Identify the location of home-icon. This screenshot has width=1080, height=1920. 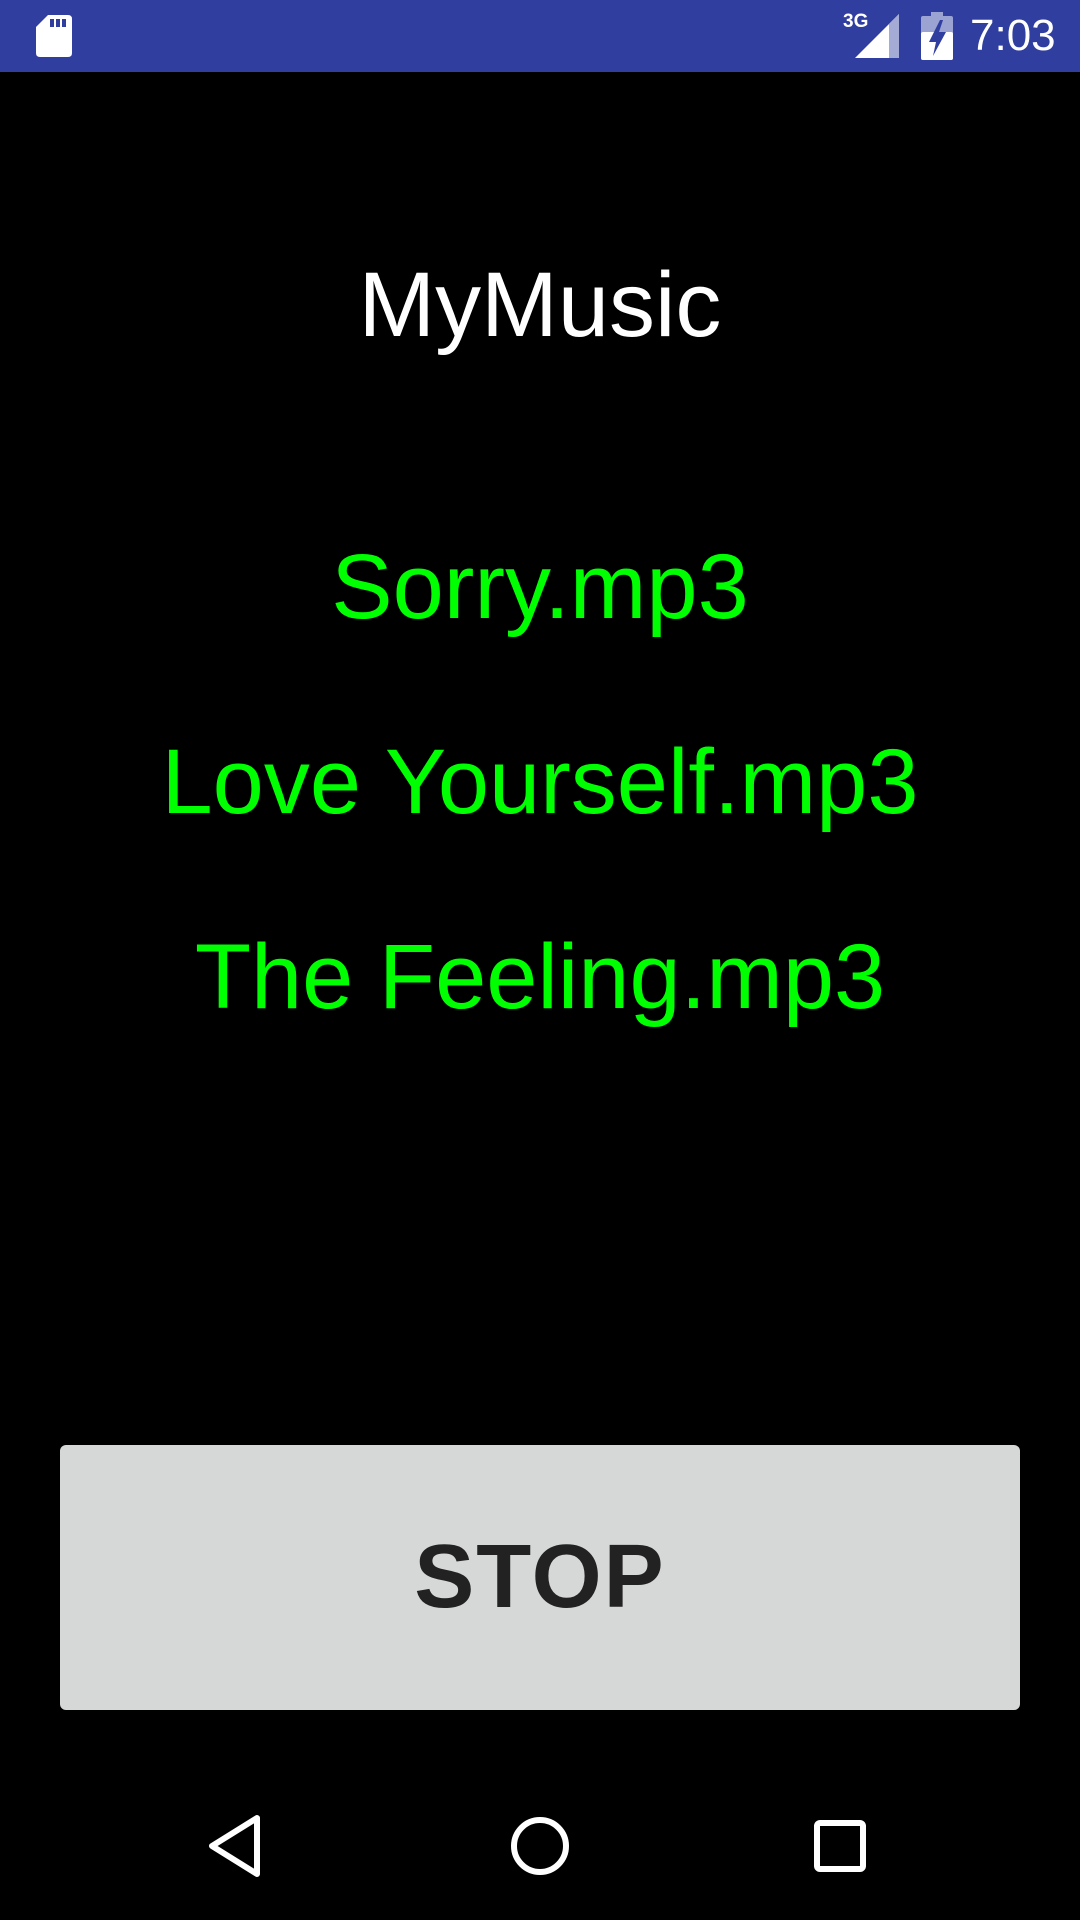
(540, 1846).